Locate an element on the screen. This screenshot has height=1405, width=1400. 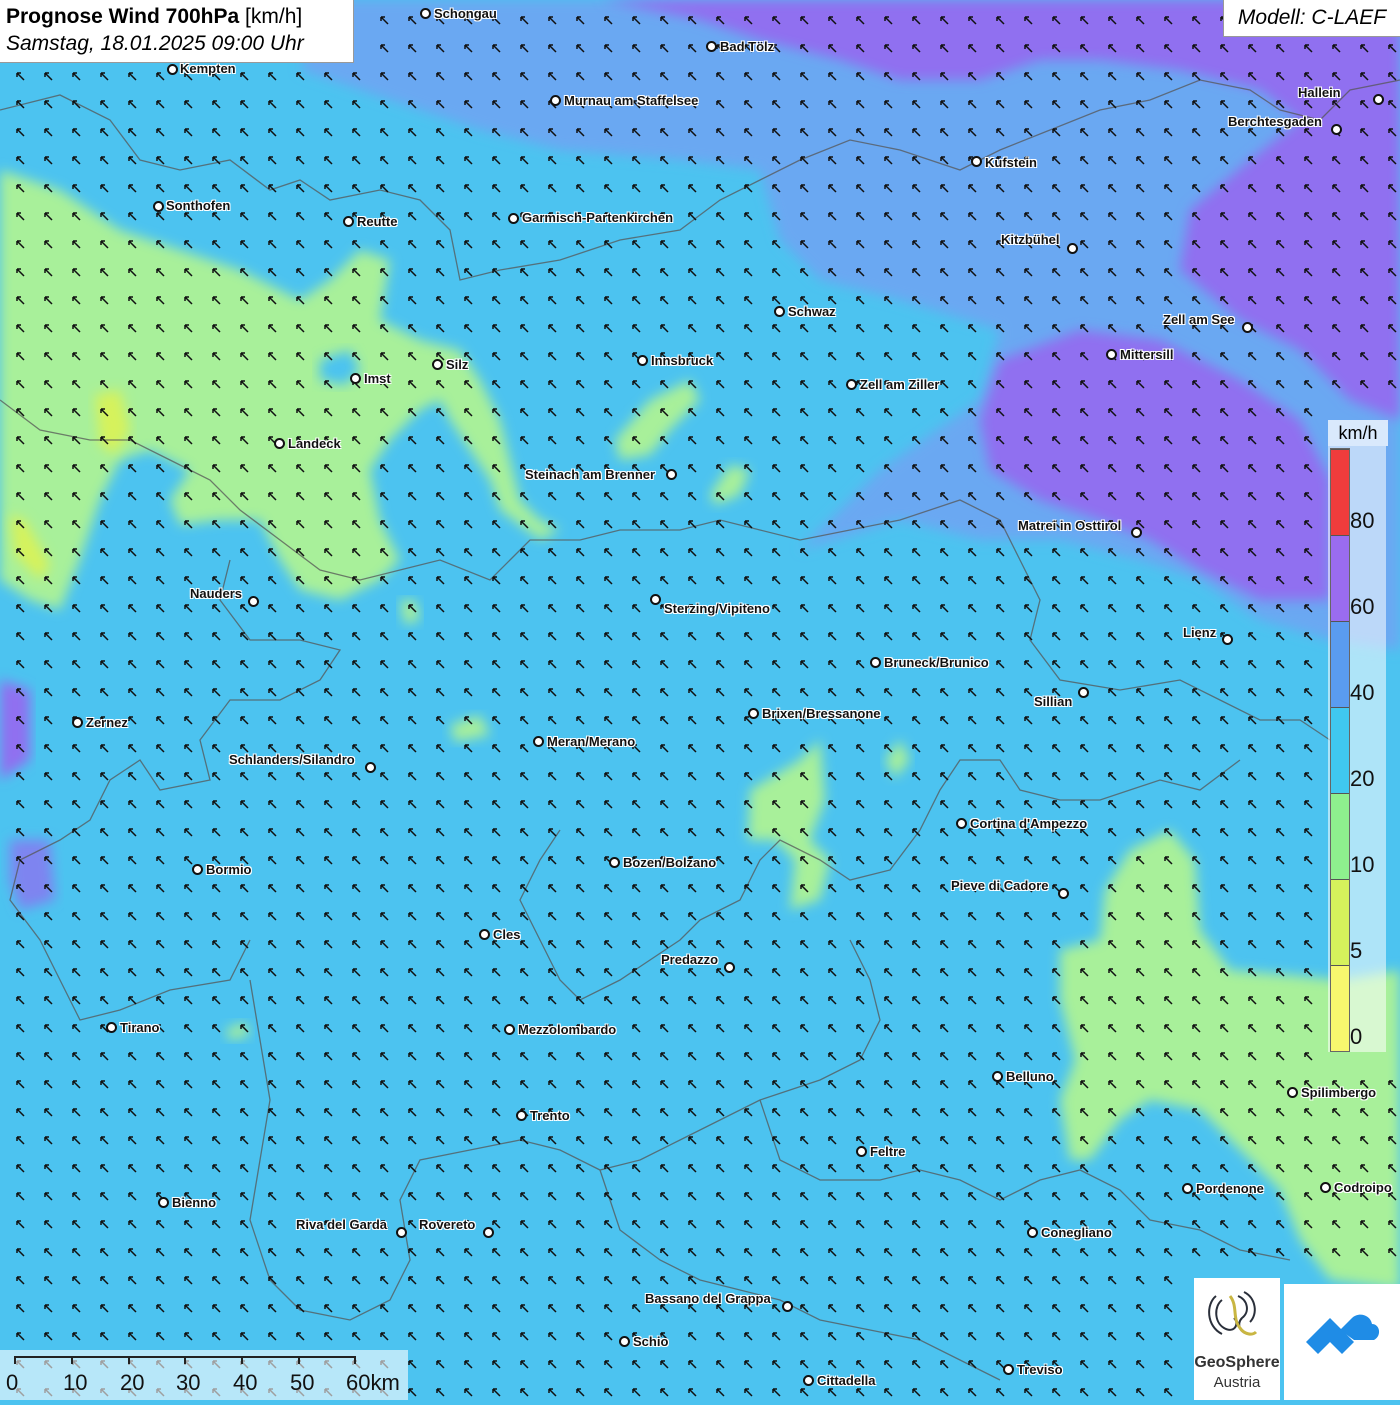
city-label: Rovereto is located at coordinates (447, 1224).